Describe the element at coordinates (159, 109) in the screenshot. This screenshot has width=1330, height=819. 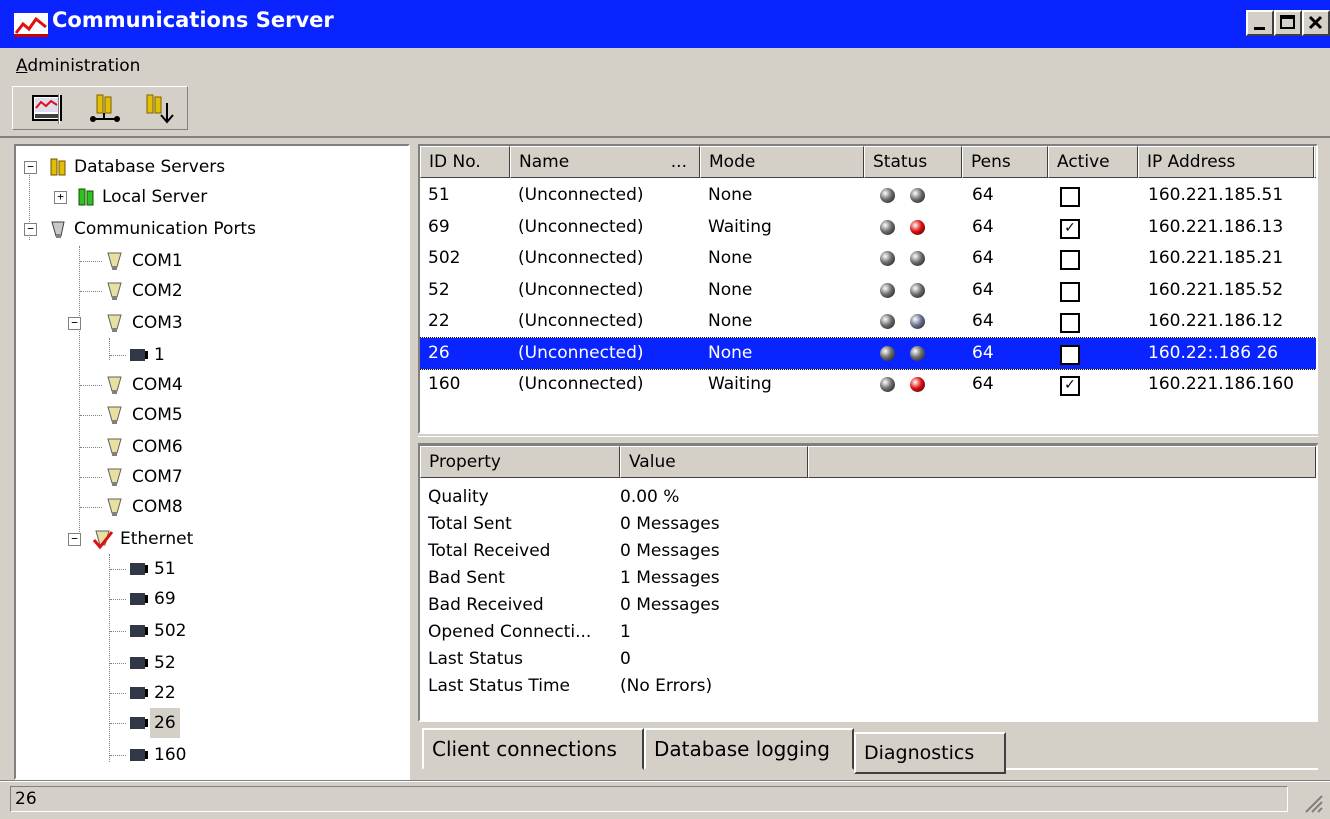
I see `add-server-icon` at that location.